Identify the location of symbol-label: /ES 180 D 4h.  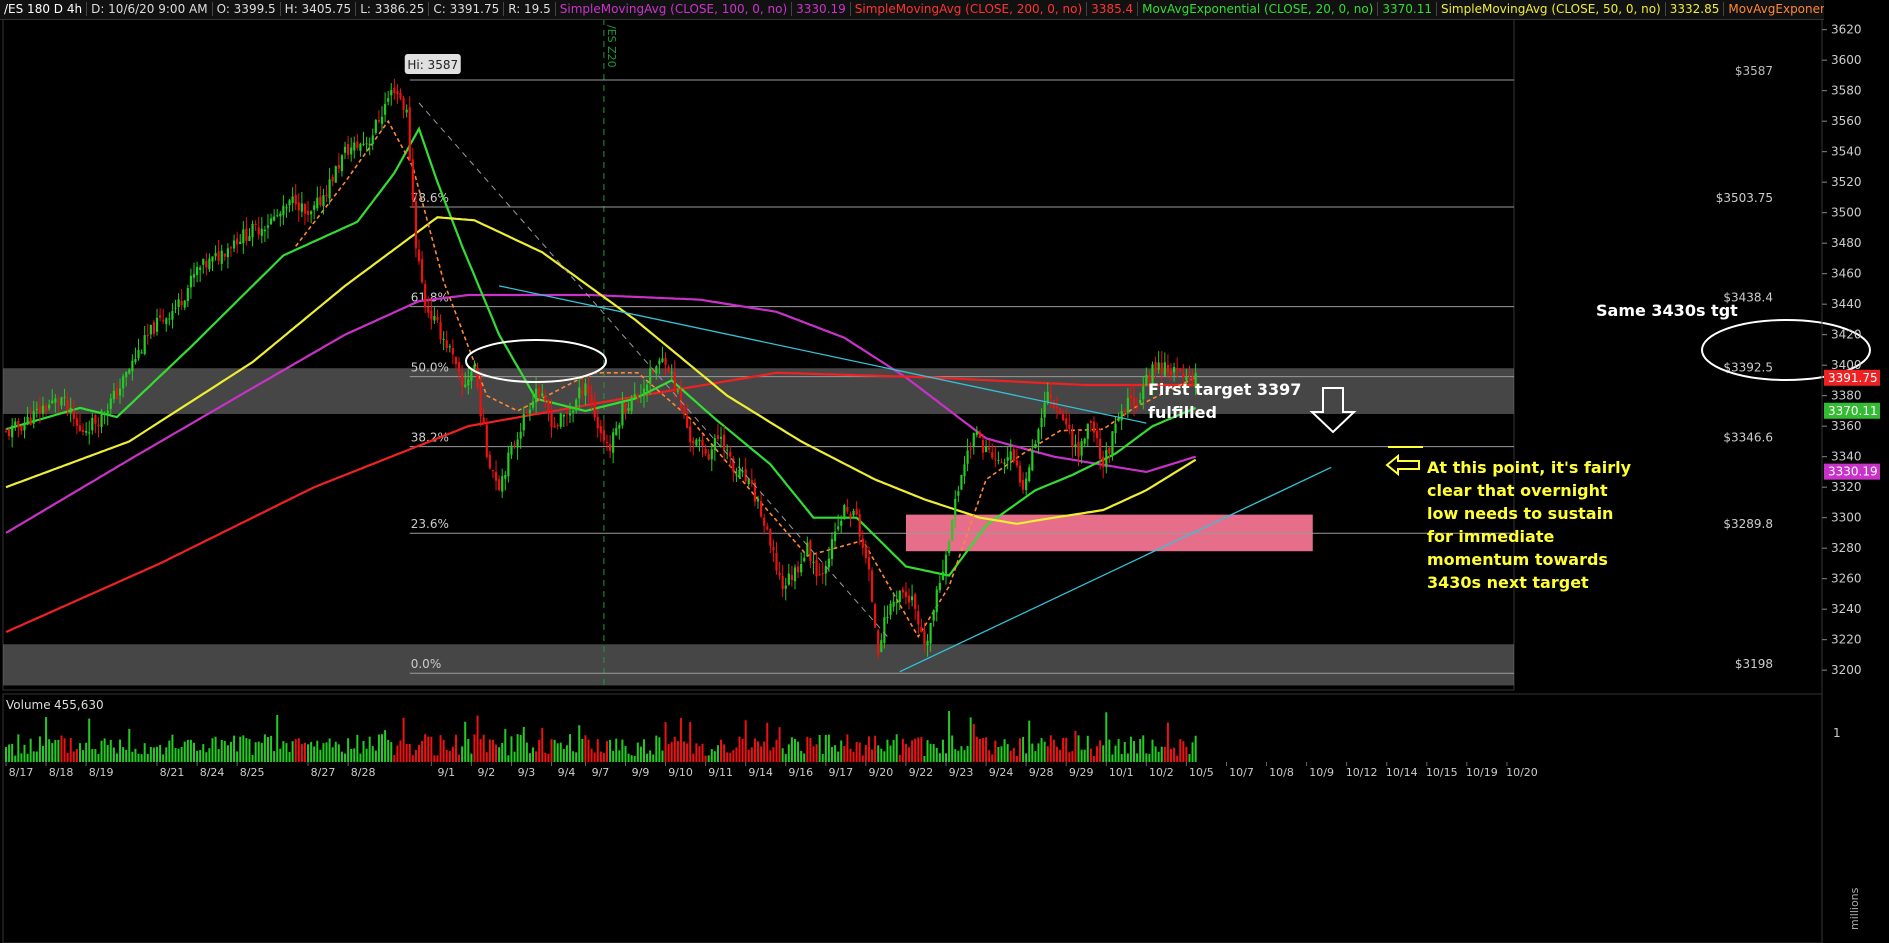
(44, 9).